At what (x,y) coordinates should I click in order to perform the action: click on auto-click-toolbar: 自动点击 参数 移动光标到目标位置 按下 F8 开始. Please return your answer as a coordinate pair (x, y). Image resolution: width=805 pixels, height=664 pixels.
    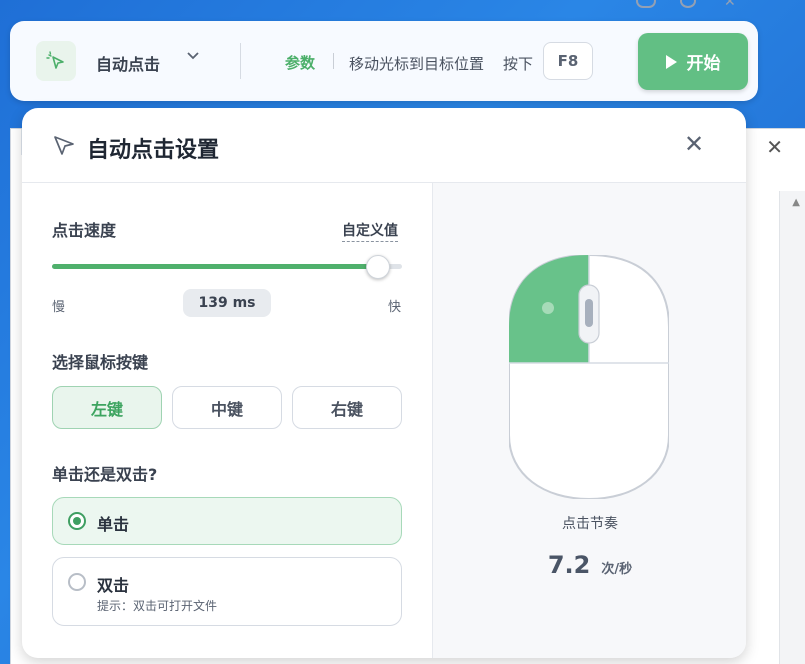
    Looking at the image, I should click on (384, 61).